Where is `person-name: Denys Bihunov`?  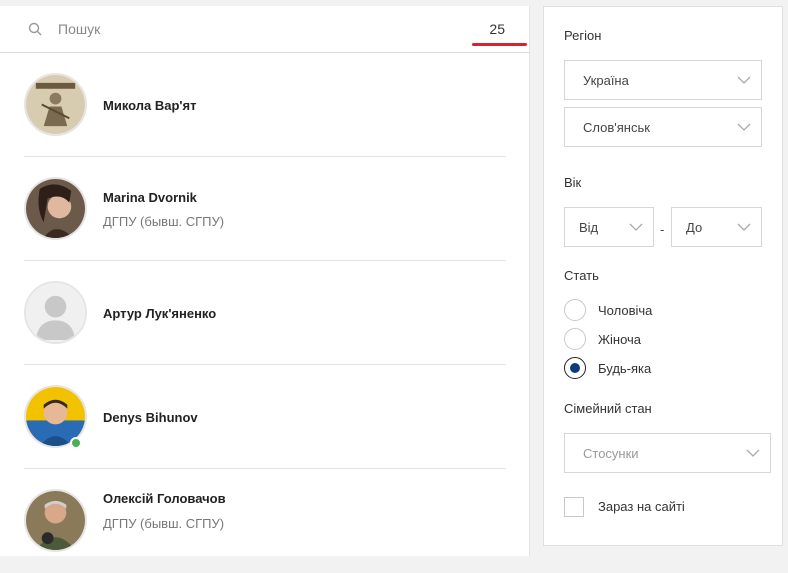
person-name: Denys Bihunov is located at coordinates (150, 417).